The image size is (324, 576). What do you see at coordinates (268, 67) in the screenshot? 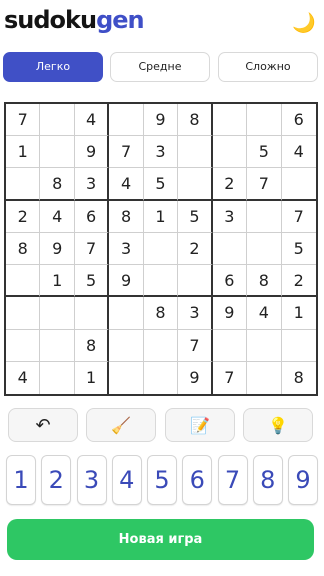
I see `difficulty-hard-button: Сложно` at bounding box center [268, 67].